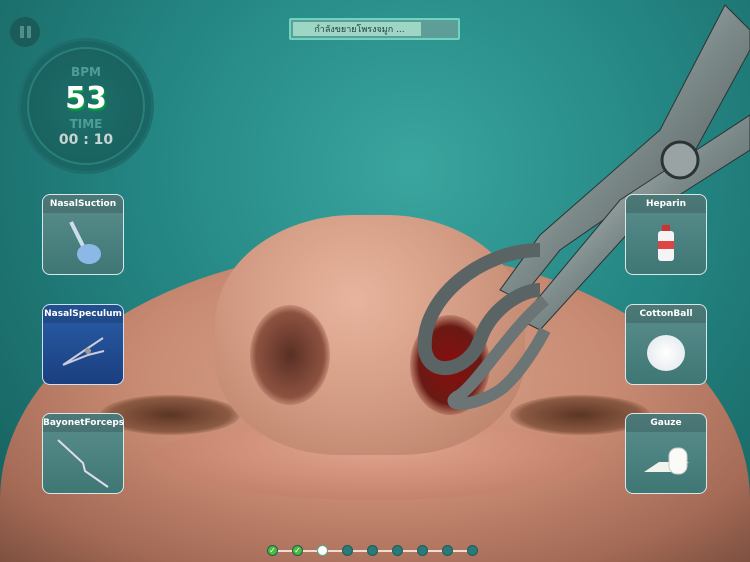  I want to click on tool-cotton-ball: CottonBall, so click(666, 344).